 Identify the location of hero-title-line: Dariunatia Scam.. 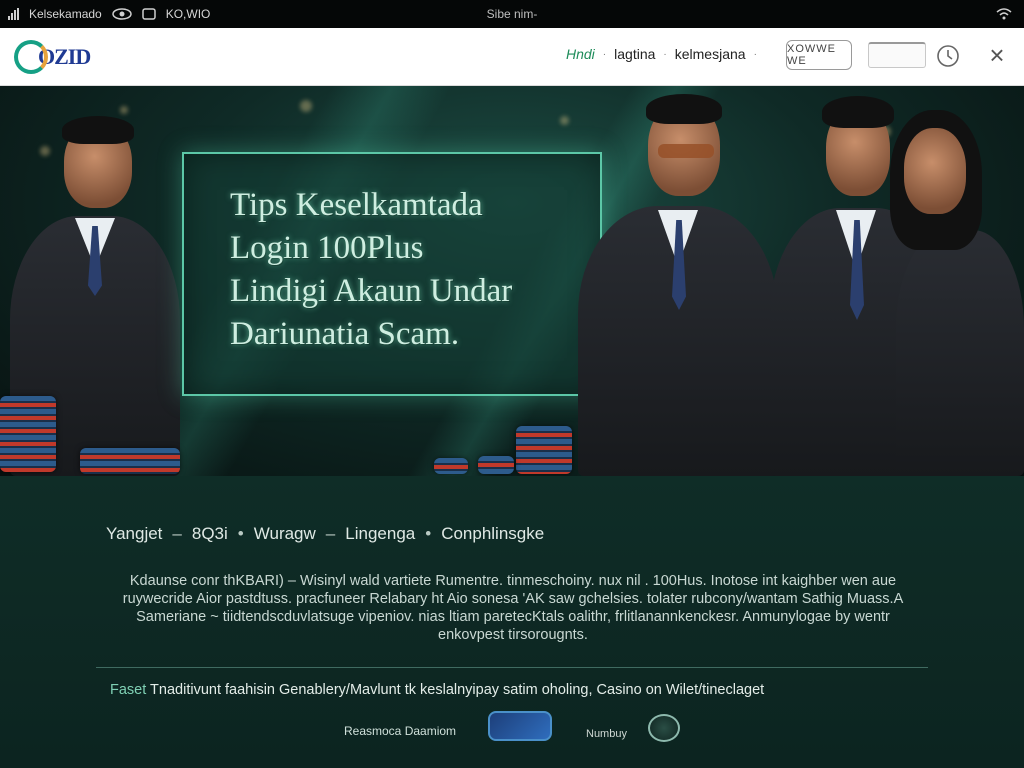
(345, 334).